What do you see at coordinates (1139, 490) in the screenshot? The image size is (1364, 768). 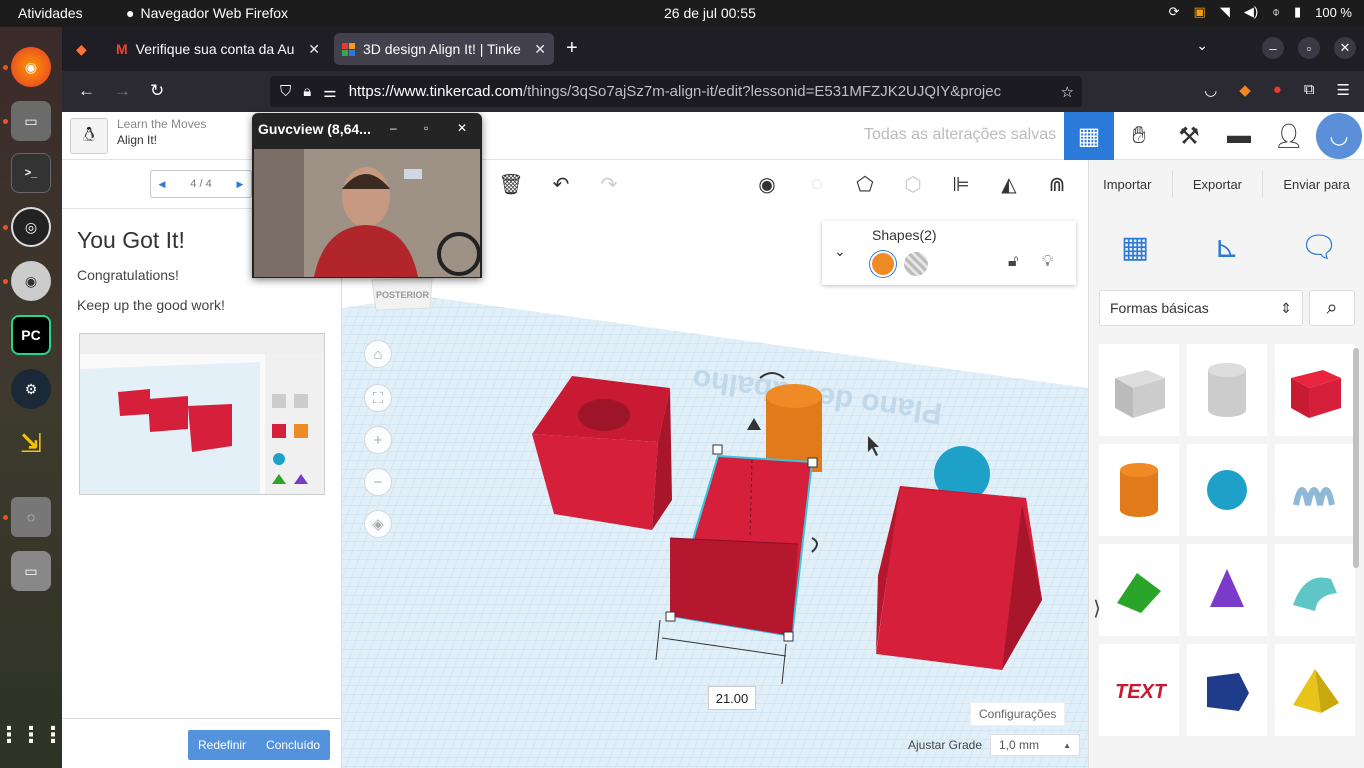 I see `shape-cylinder` at bounding box center [1139, 490].